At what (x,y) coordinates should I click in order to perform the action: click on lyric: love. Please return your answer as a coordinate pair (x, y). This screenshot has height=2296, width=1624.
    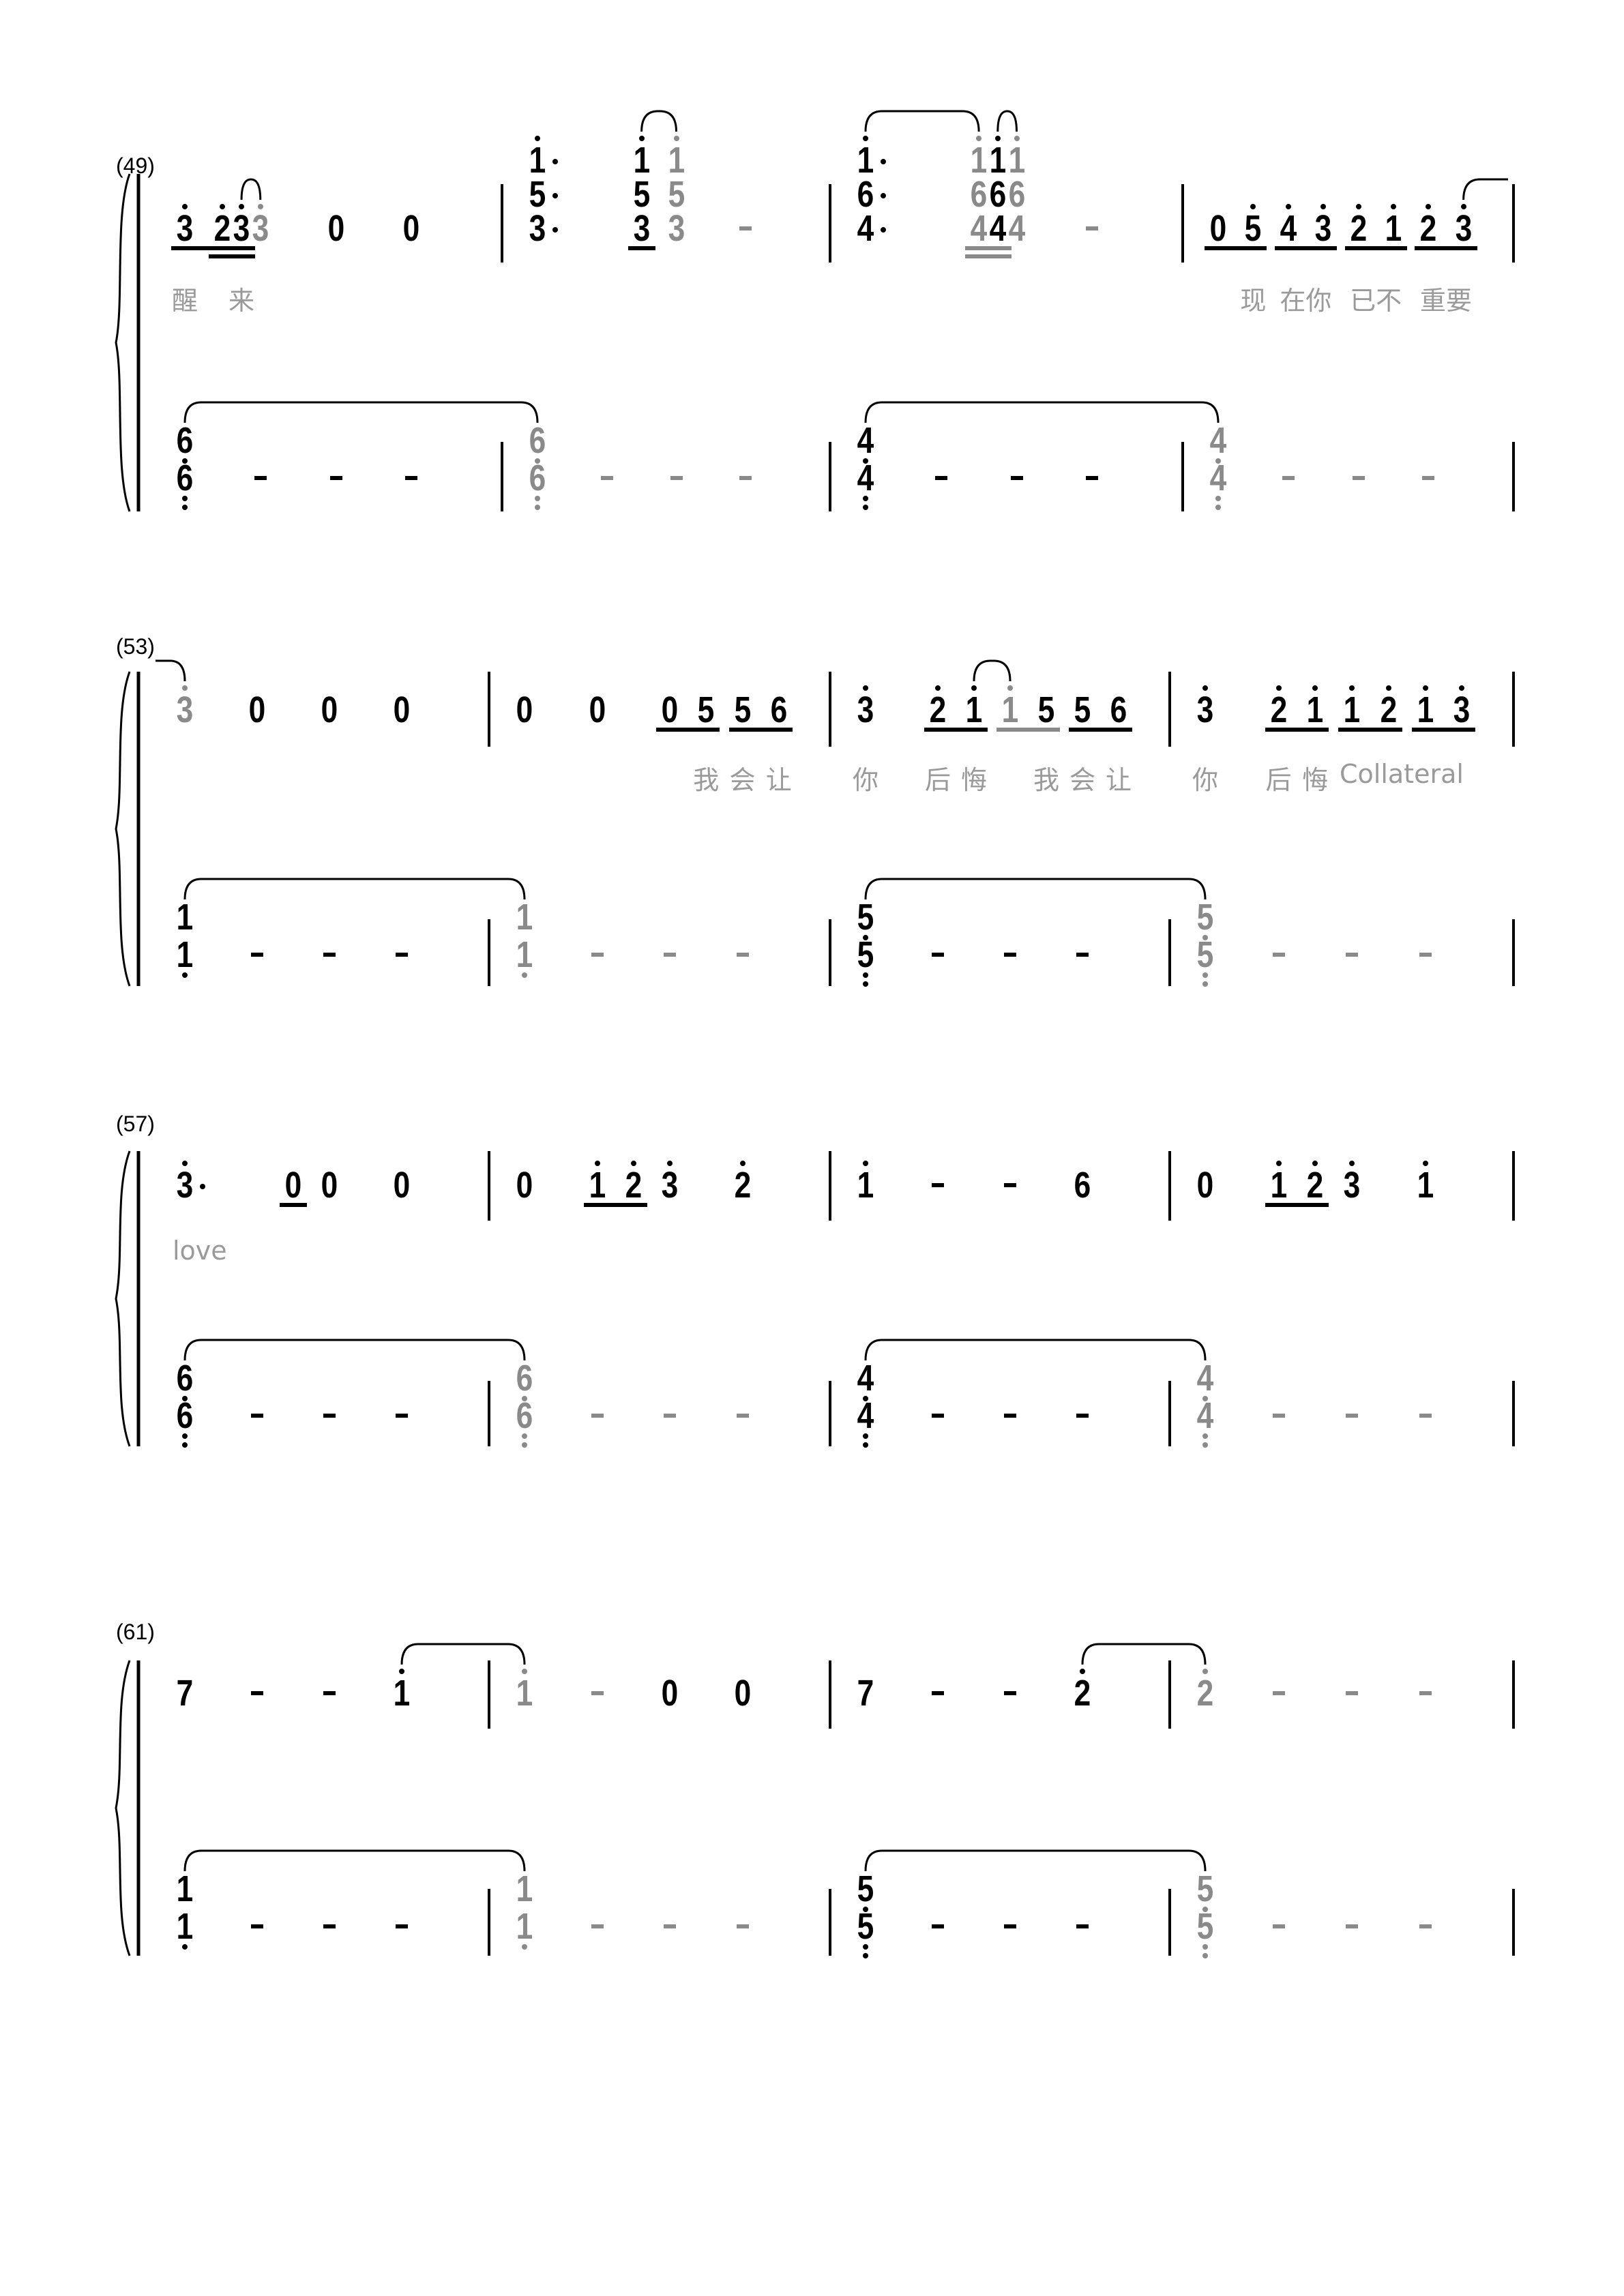
    Looking at the image, I should click on (200, 1251).